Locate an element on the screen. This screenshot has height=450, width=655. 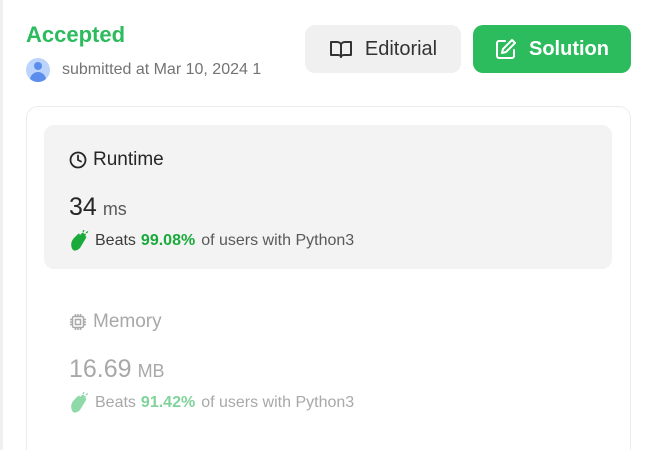
runtime-title: Runtime is located at coordinates (116, 160).